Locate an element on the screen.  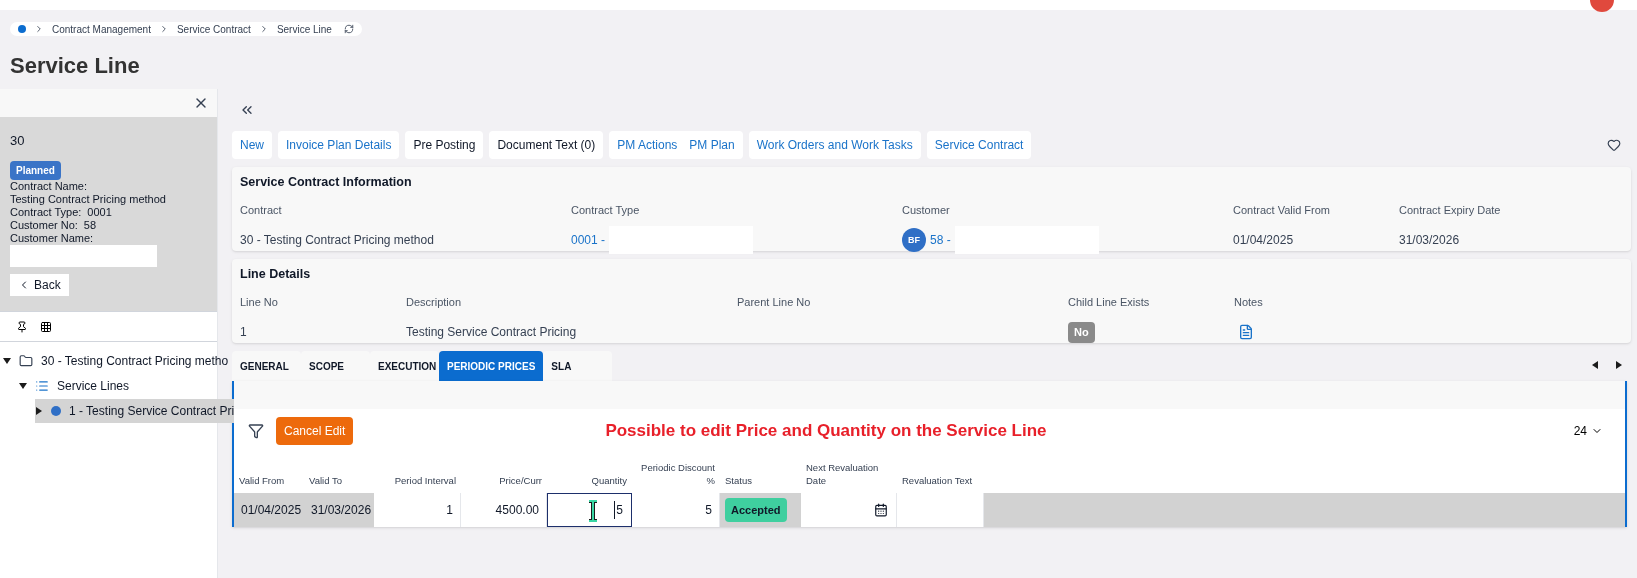
column-header: Status is located at coordinates (738, 480).